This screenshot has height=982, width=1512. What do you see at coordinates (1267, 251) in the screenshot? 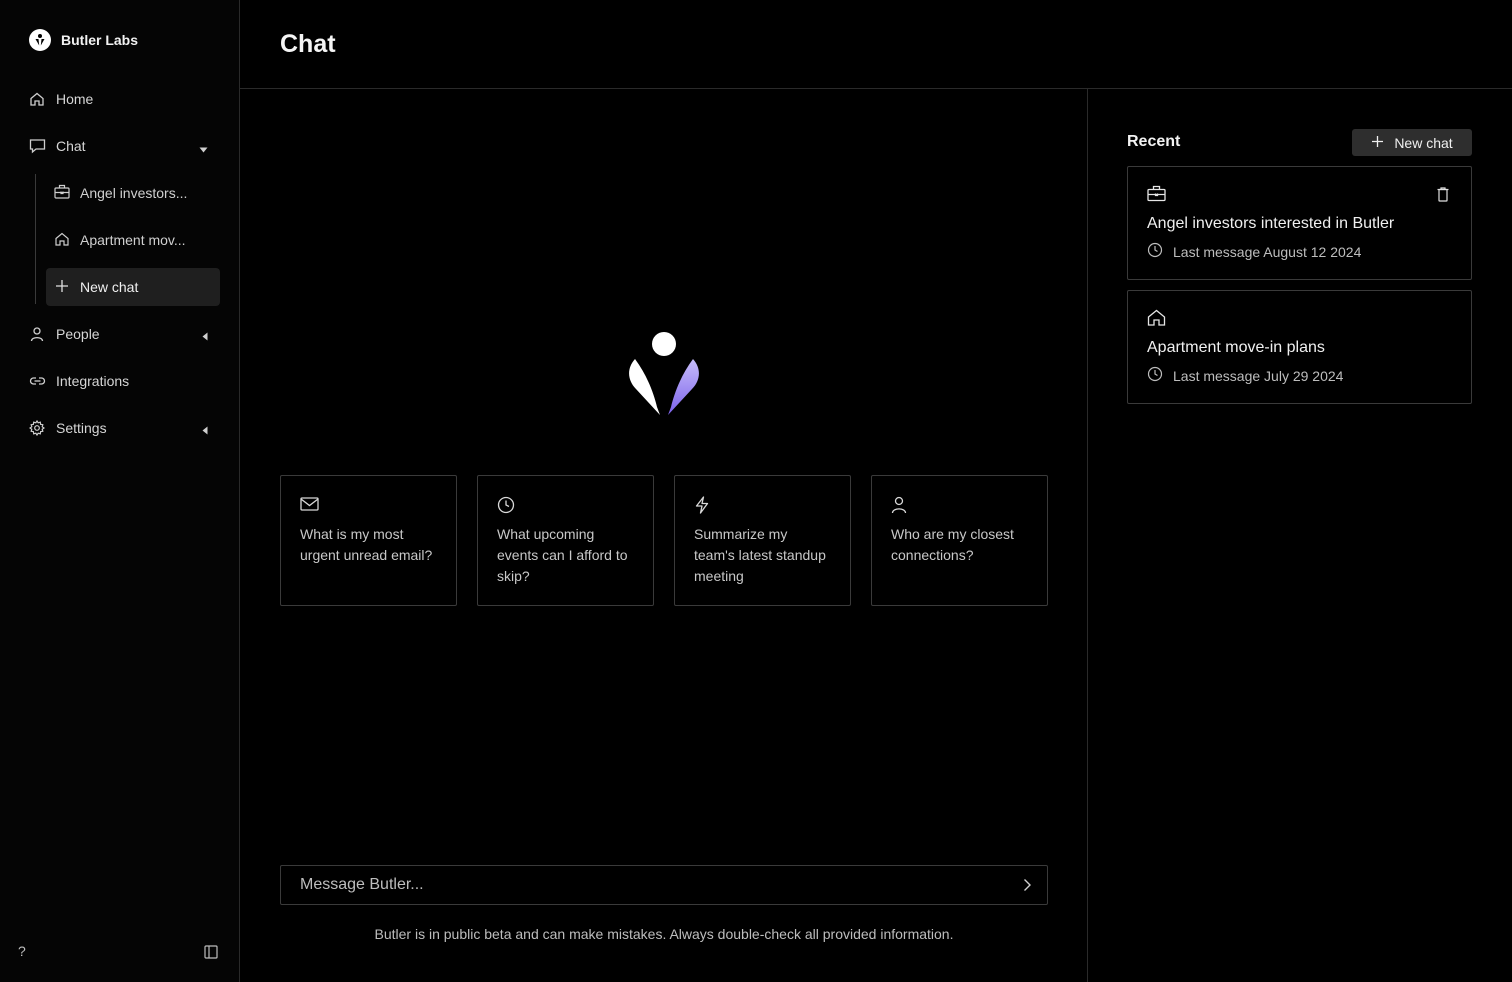
I see `last-message-text: Last message August 12 2024` at bounding box center [1267, 251].